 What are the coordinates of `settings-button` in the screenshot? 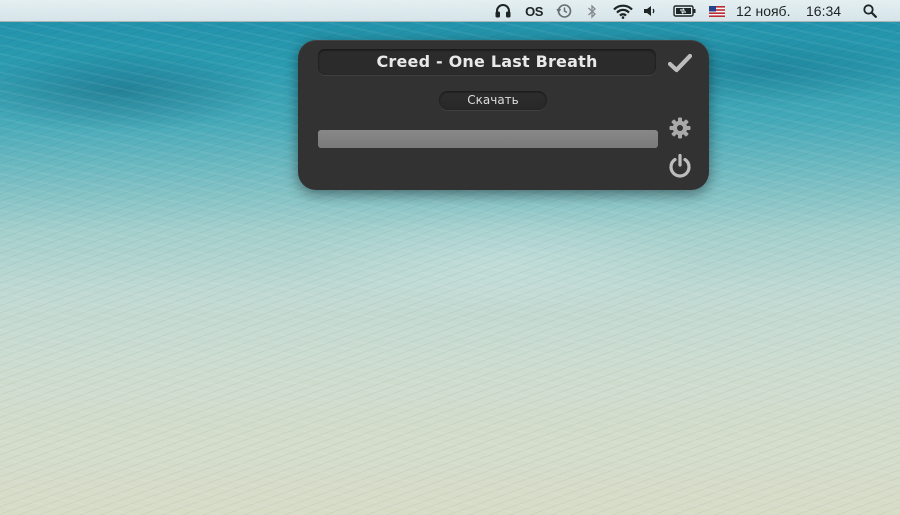 It's located at (680, 128).